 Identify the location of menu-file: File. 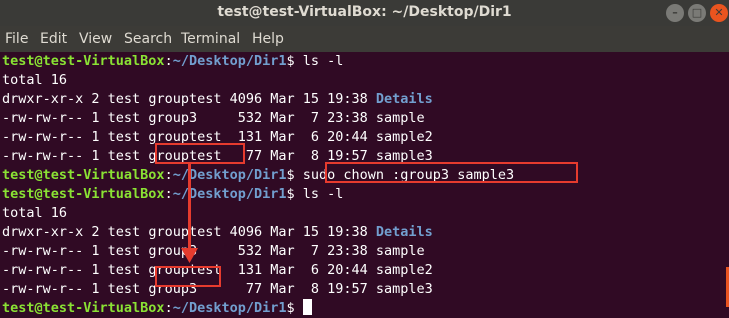
(16, 39).